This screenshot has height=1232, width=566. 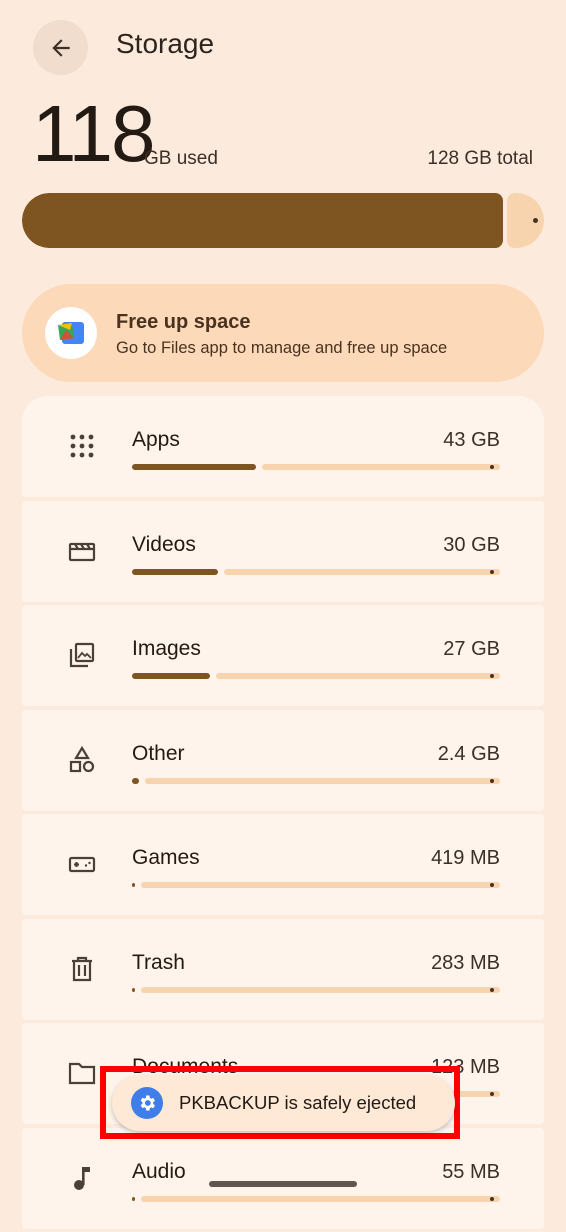 I want to click on category-size: 283 MB, so click(x=465, y=962).